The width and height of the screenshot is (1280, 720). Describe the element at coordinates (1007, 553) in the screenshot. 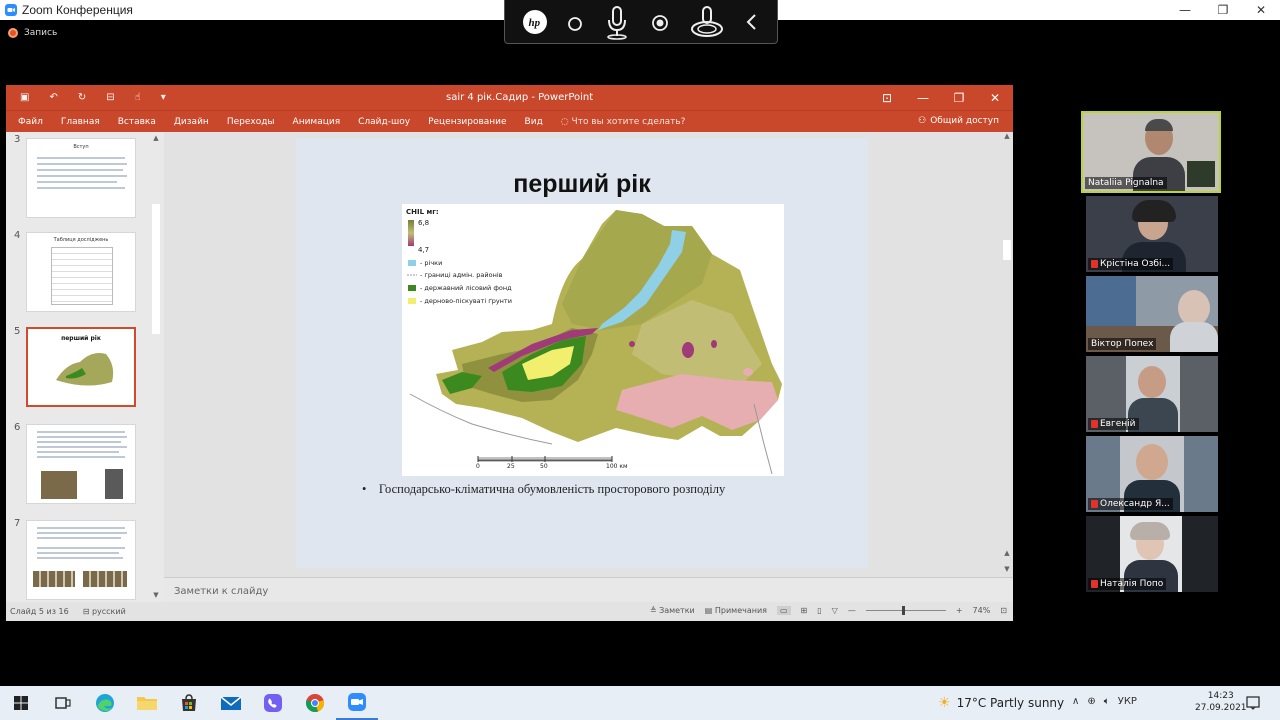

I see `prev-slide-icon: ▲` at that location.